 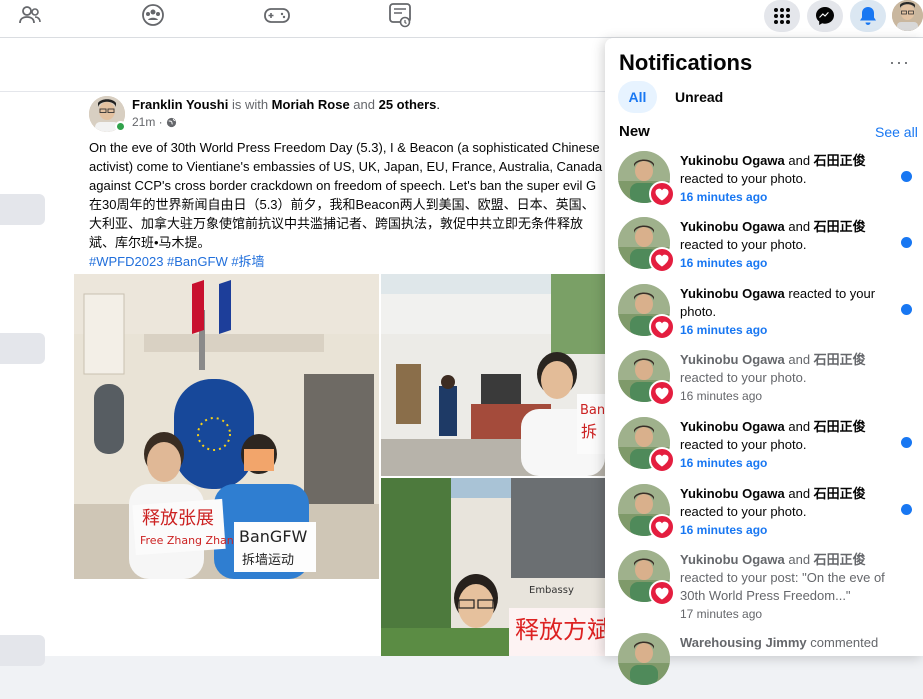 I want to click on with-text: is with, so click(x=250, y=104).